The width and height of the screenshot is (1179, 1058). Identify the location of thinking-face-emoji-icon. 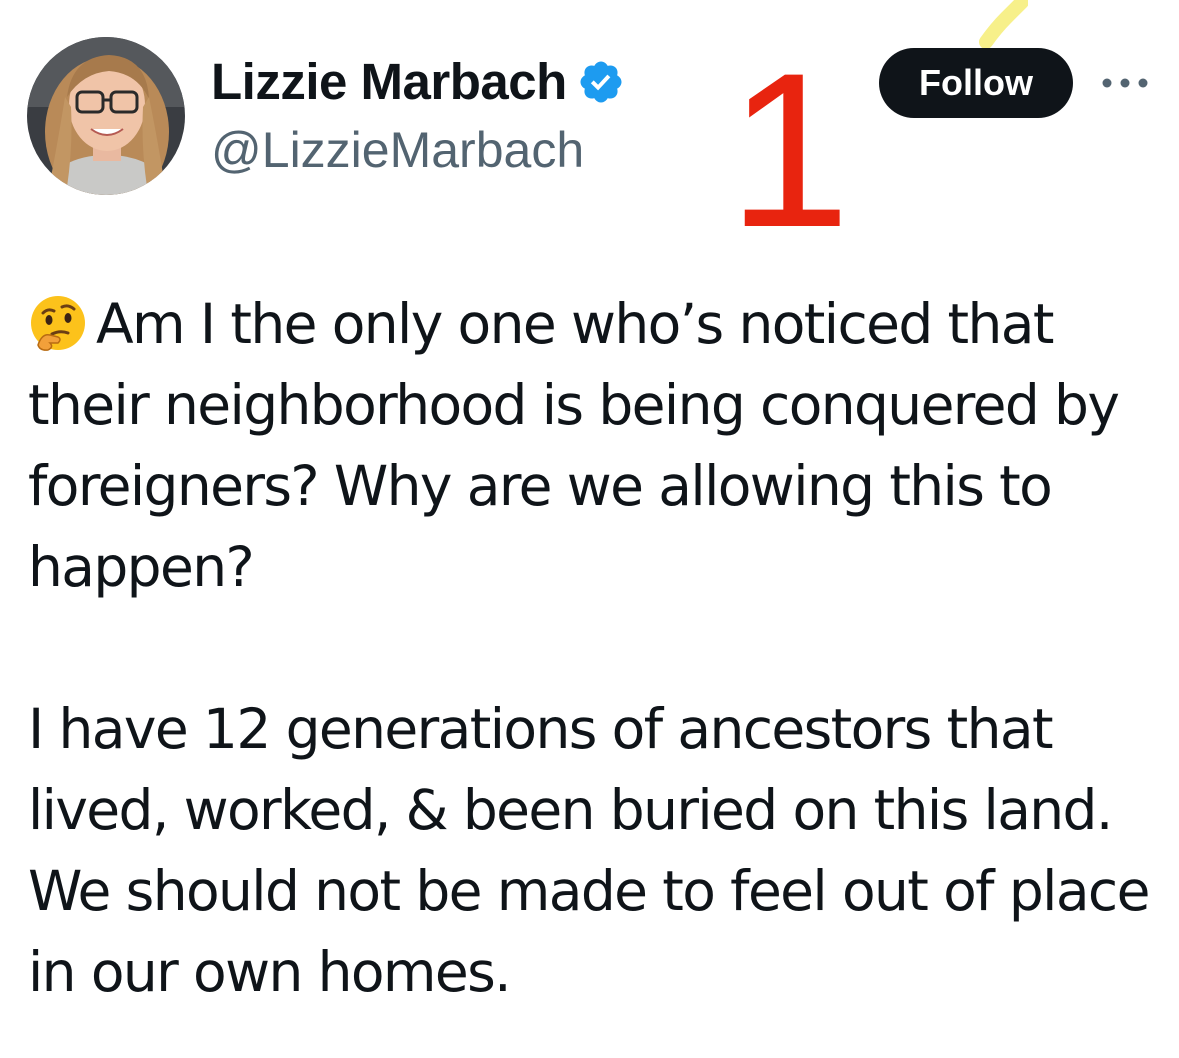
(58, 323).